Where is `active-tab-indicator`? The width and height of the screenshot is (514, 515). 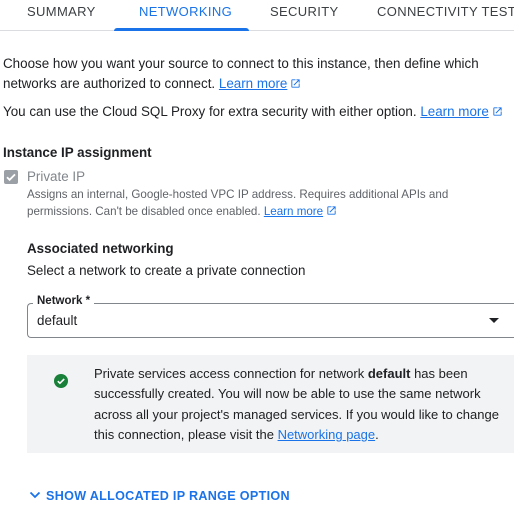
active-tab-indicator is located at coordinates (181, 29).